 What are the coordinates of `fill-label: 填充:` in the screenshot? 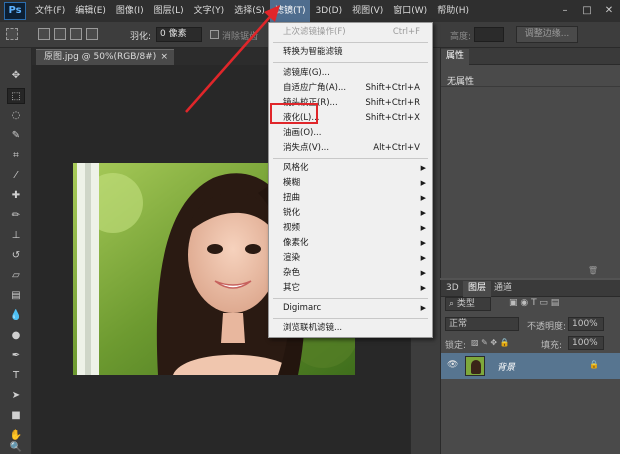 It's located at (552, 346).